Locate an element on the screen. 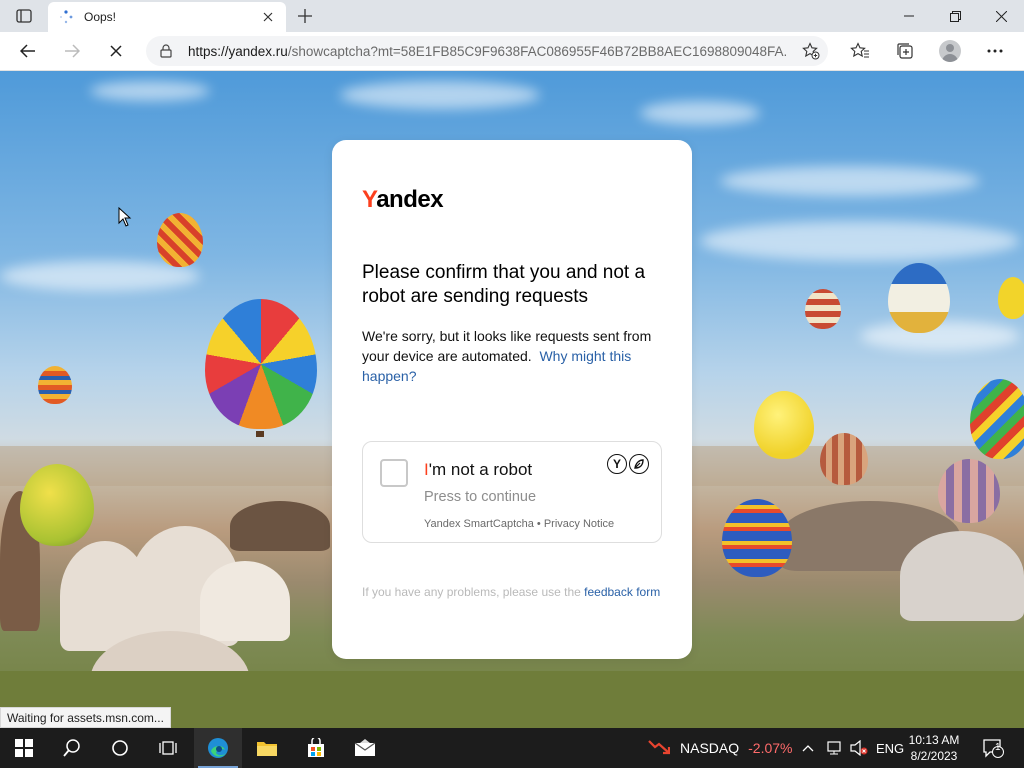 This screenshot has width=1024, height=768. notification-count: 1 is located at coordinates (998, 747).